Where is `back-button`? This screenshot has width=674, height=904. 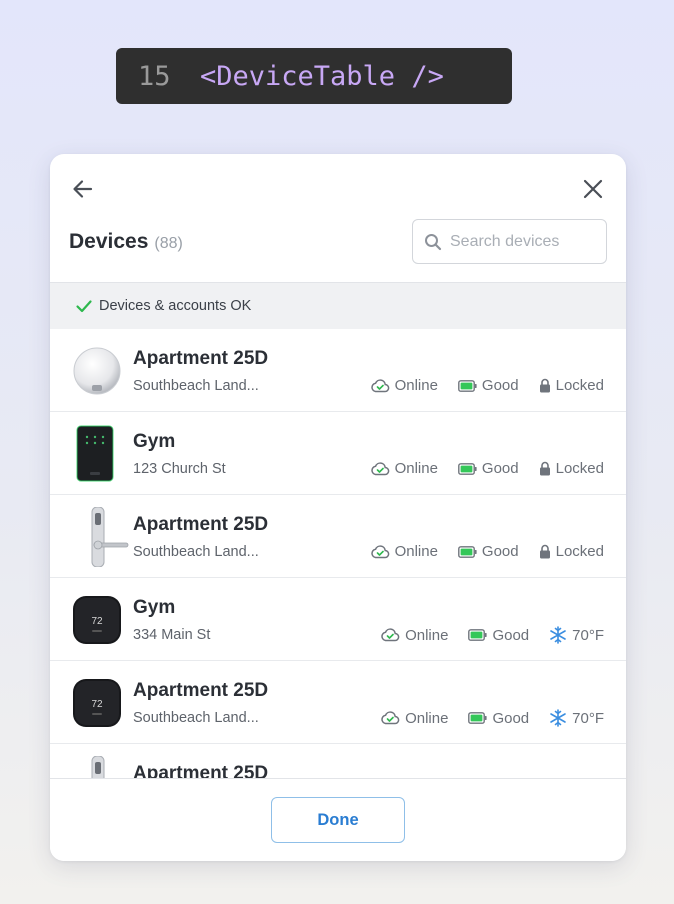 back-button is located at coordinates (83, 189).